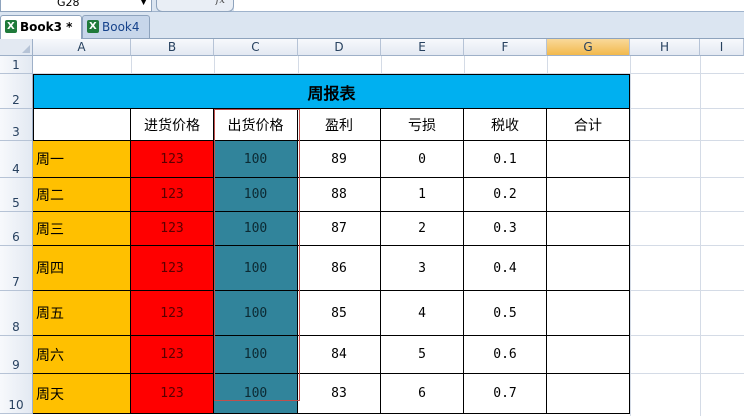  What do you see at coordinates (505, 394) in the screenshot?
I see `tax-cell: 0.7` at bounding box center [505, 394].